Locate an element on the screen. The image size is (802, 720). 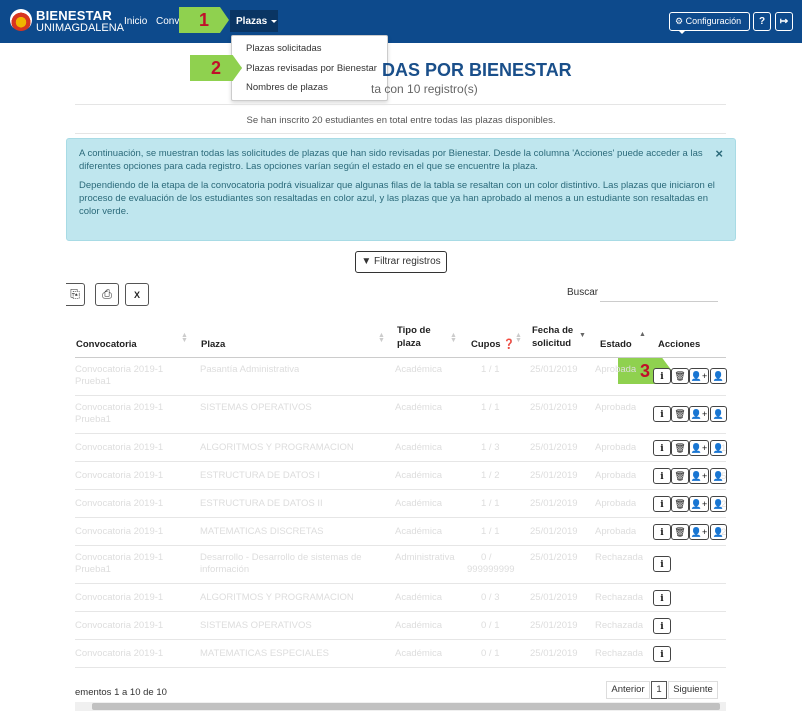
col-tipo-plaza: Tipo de plaza is located at coordinates (414, 337).